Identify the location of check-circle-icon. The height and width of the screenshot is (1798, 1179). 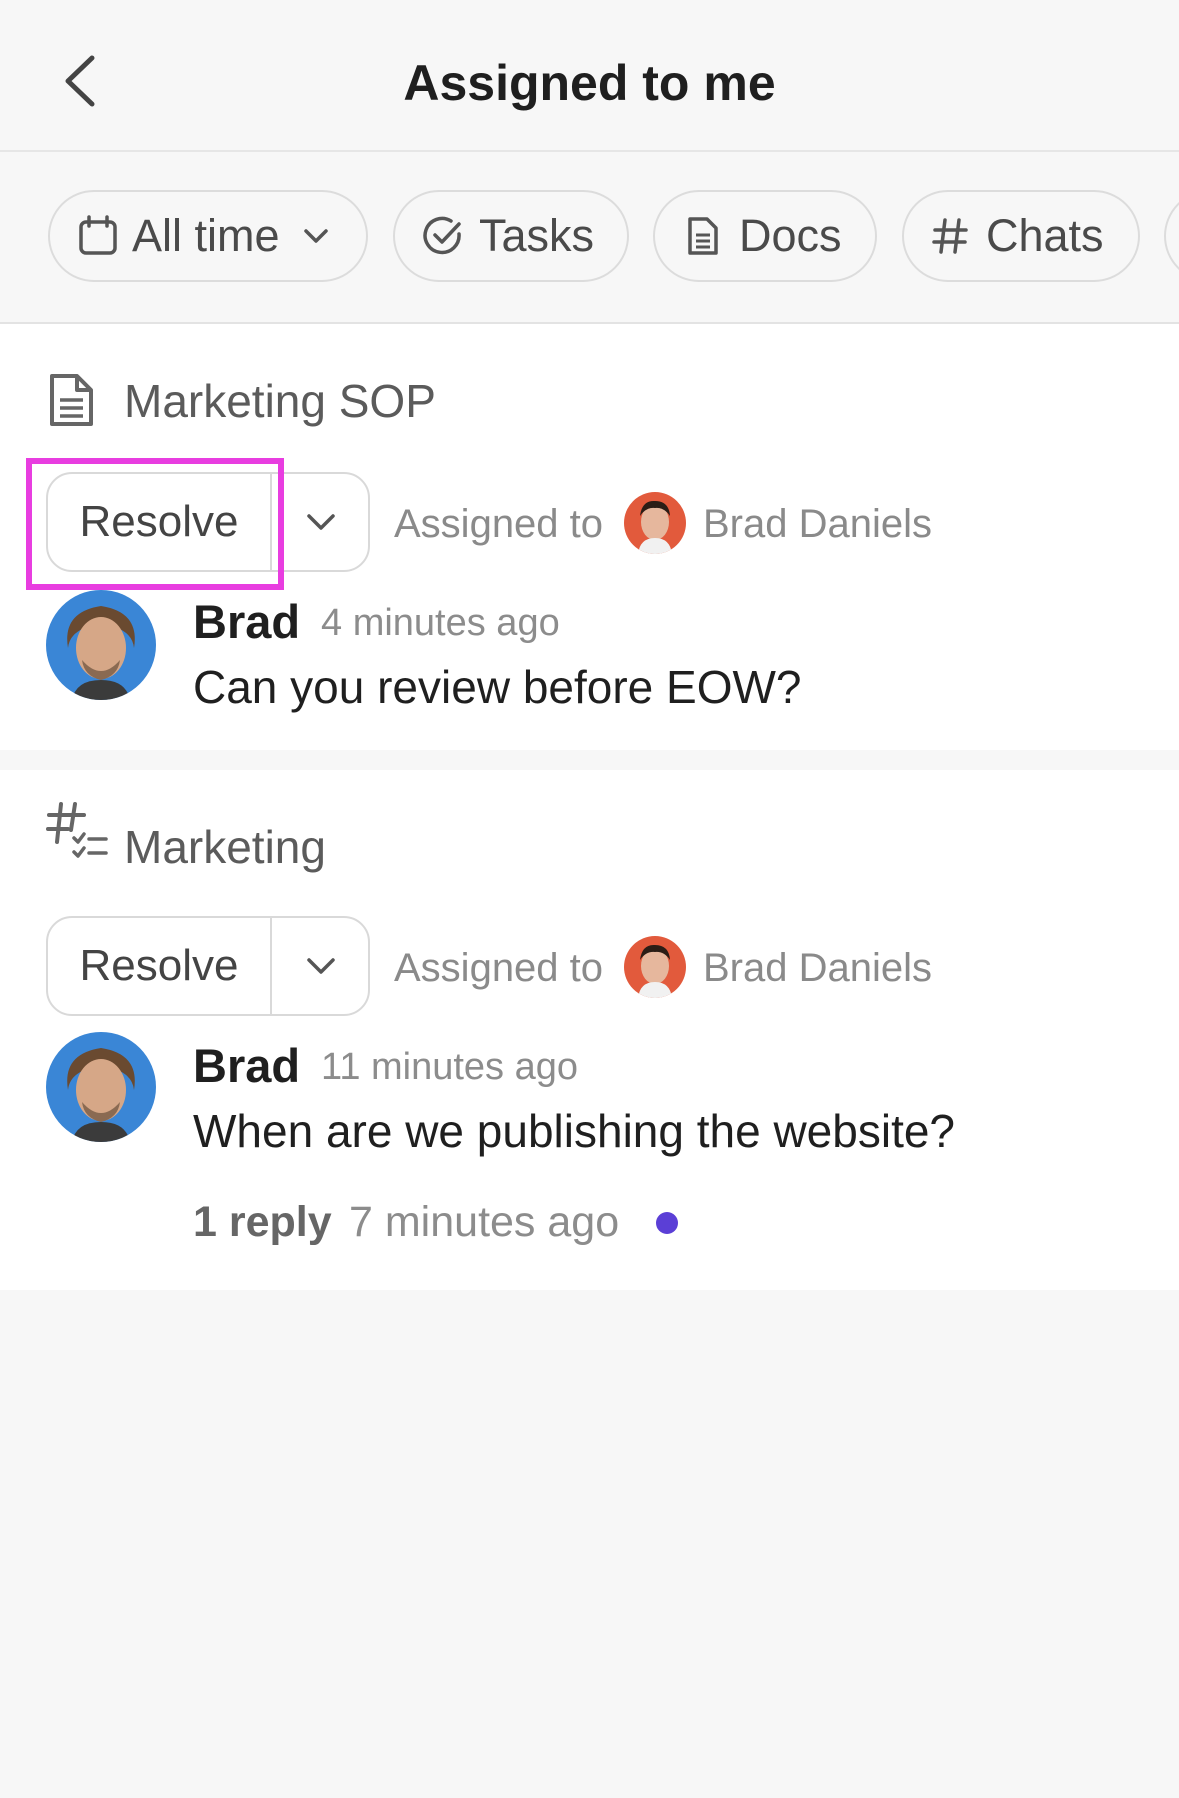
(442, 235).